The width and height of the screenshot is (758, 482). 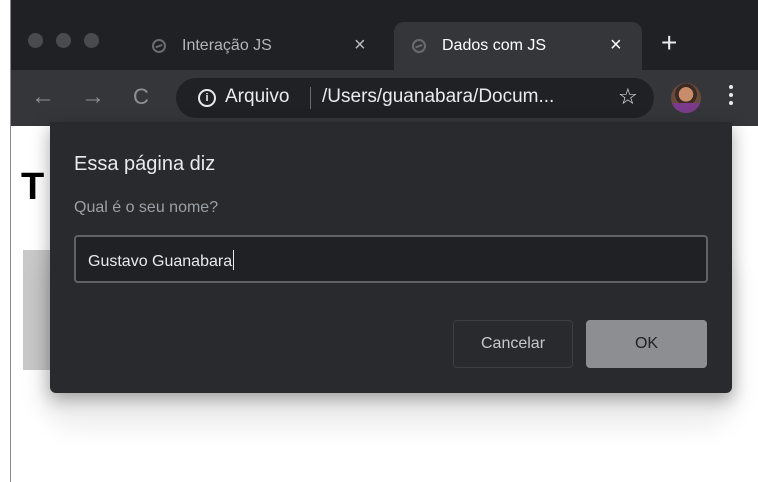 What do you see at coordinates (686, 98) in the screenshot?
I see `profile-avatar` at bounding box center [686, 98].